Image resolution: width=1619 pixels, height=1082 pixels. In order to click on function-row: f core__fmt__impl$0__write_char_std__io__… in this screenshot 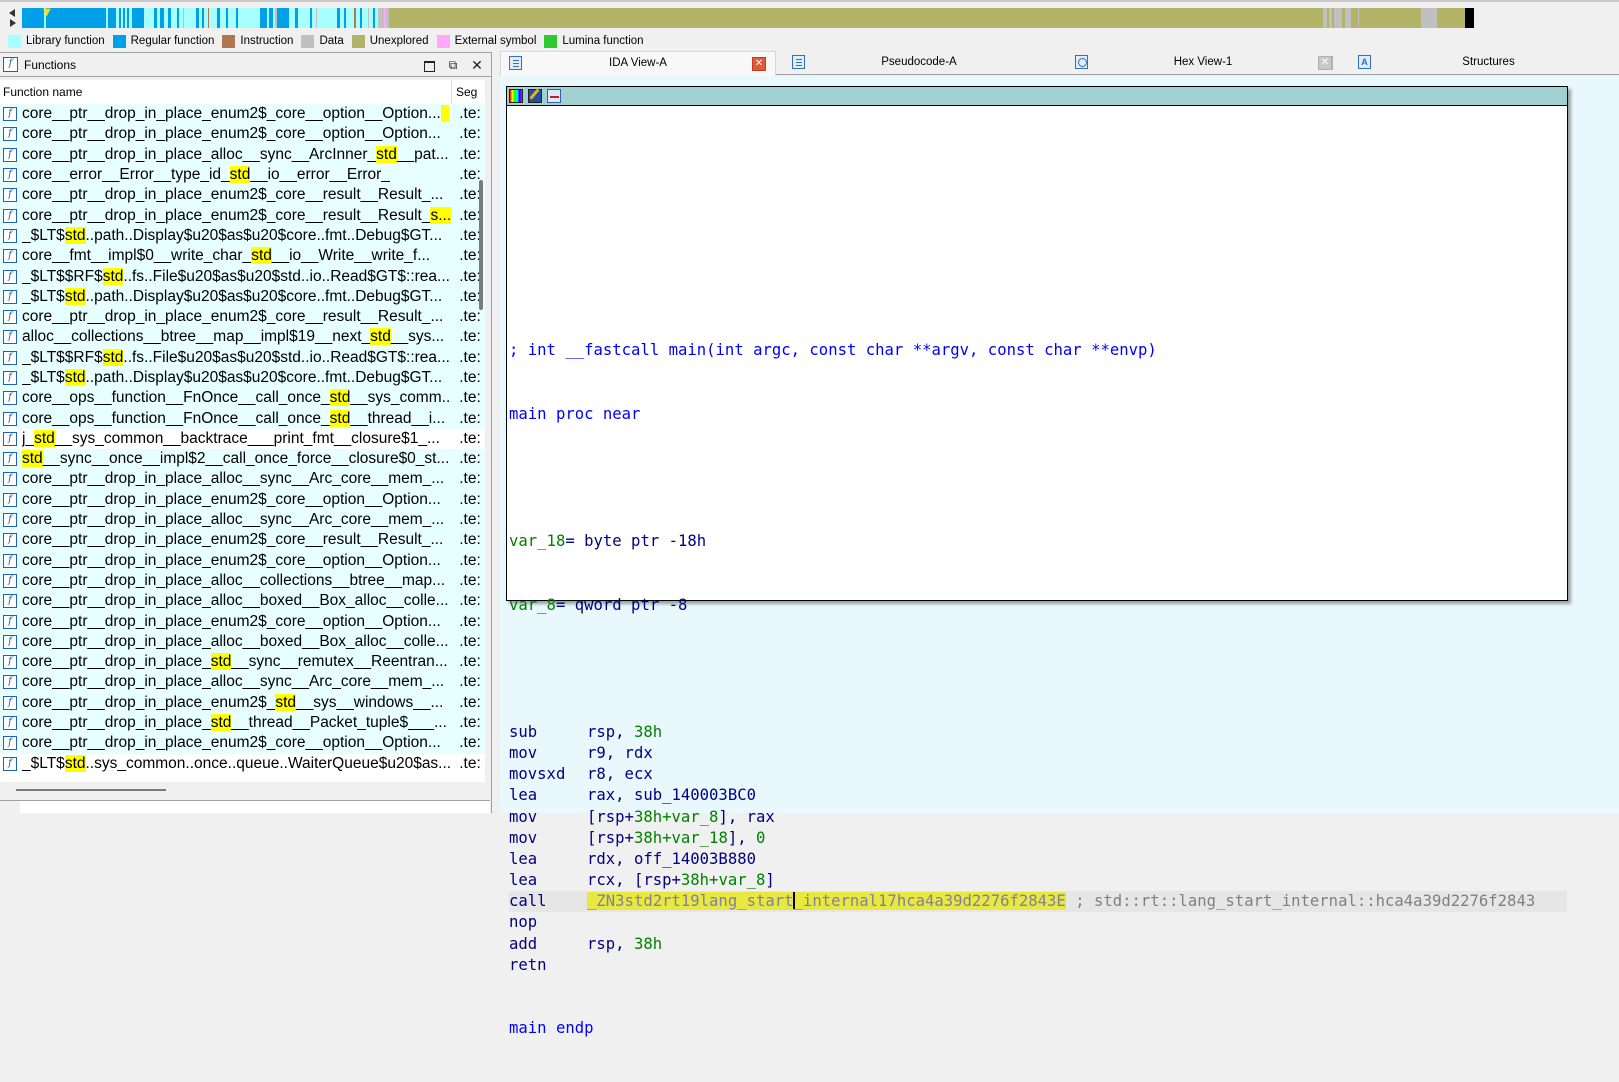, I will do `click(242, 256)`.